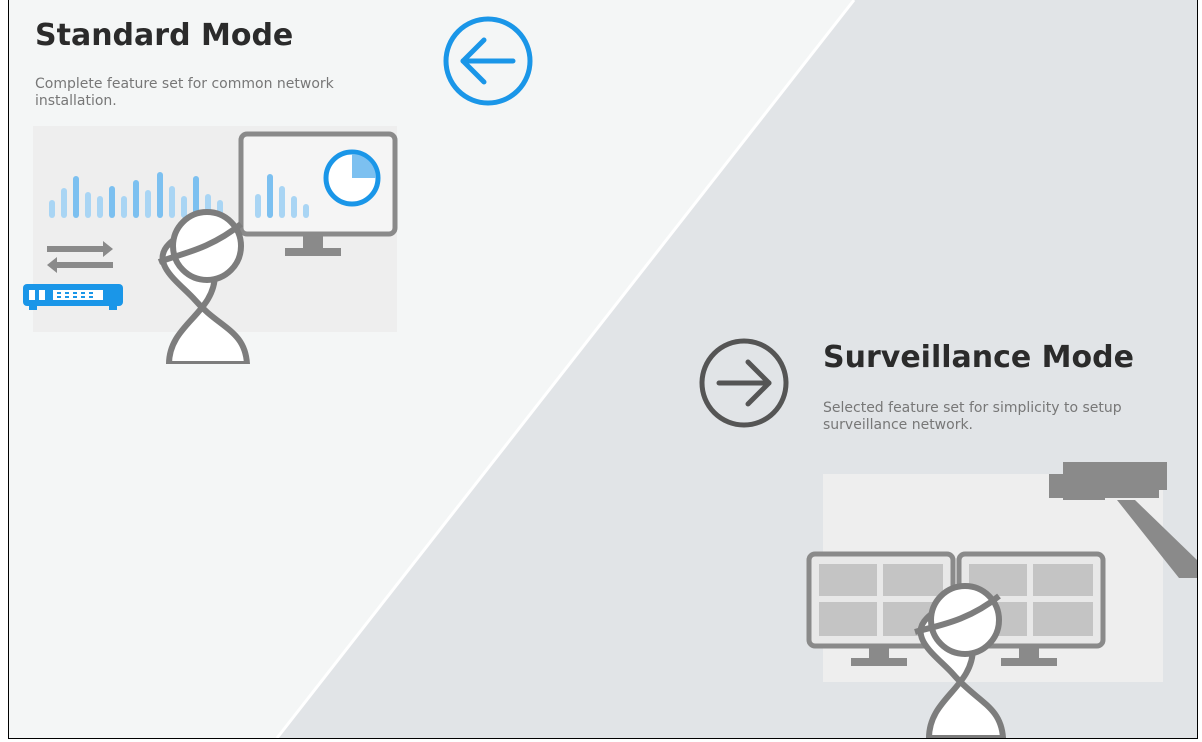 This screenshot has width=1202, height=742. Describe the element at coordinates (1001, 599) in the screenshot. I see `surveillance-monitoring-illustration` at that location.